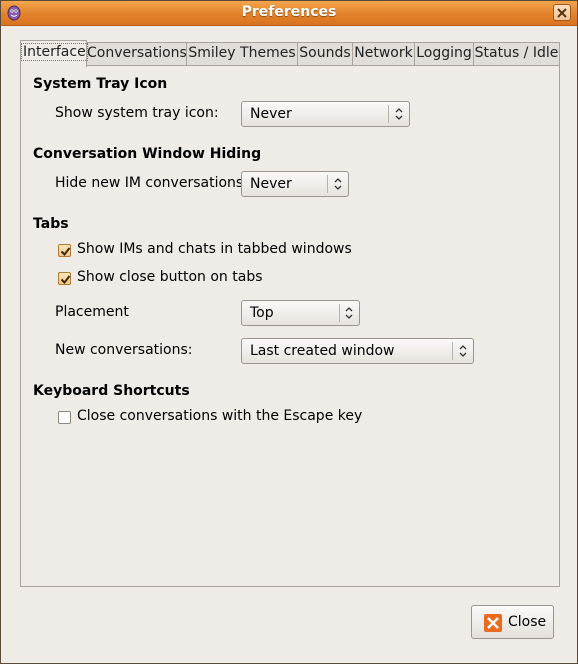 This screenshot has height=664, width=578. Describe the element at coordinates (300, 313) in the screenshot. I see `placement-combo: Top` at that location.